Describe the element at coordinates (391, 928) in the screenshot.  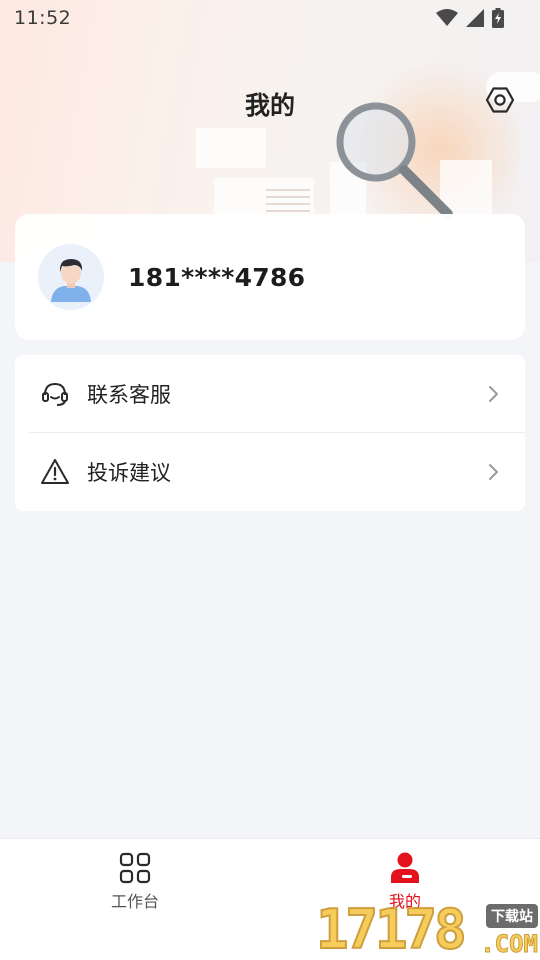
I see `watermark-number: 17178` at that location.